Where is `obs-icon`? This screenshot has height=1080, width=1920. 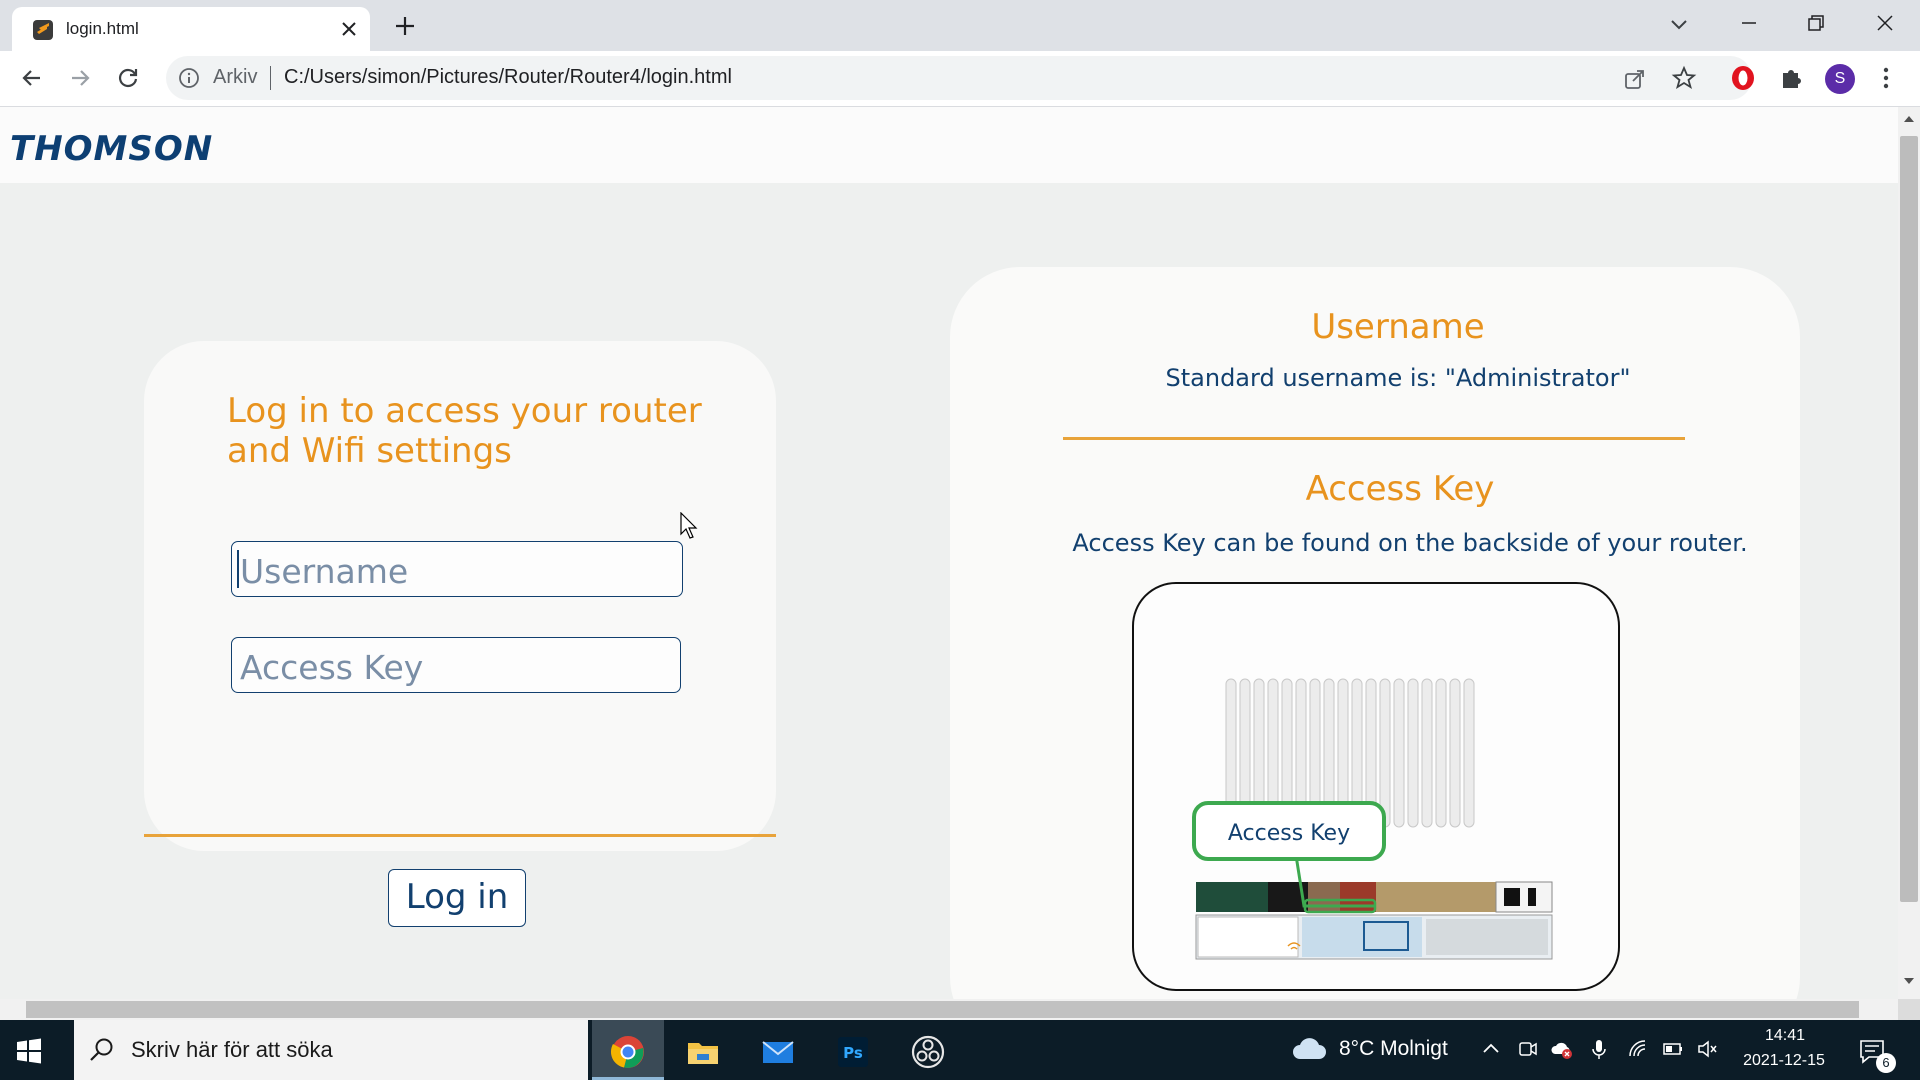 obs-icon is located at coordinates (928, 1052).